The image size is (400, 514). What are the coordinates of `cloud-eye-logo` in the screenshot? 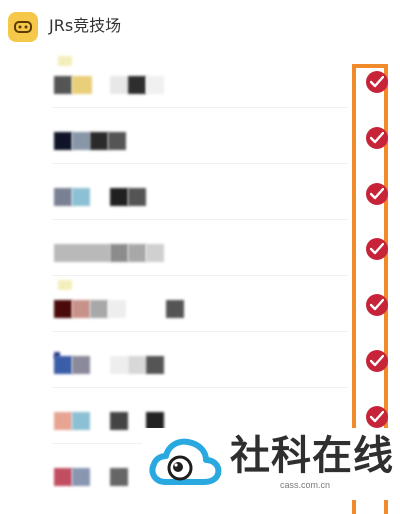 It's located at (186, 464).